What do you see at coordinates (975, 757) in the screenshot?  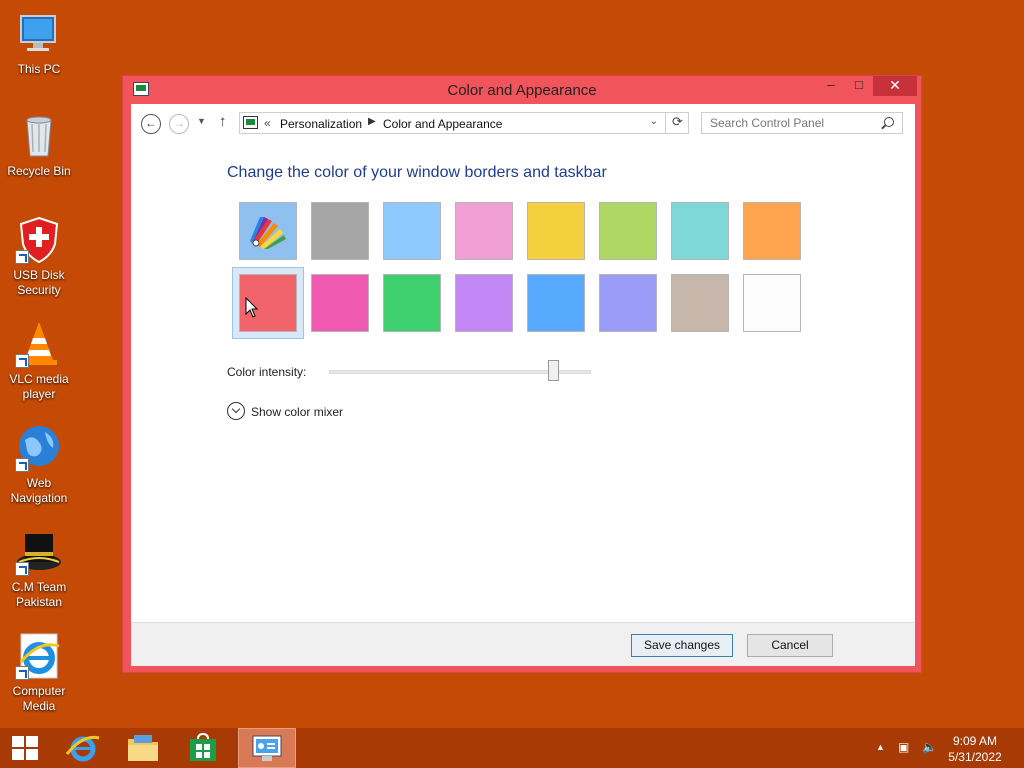 I see `clock-date: 5/31/2022` at bounding box center [975, 757].